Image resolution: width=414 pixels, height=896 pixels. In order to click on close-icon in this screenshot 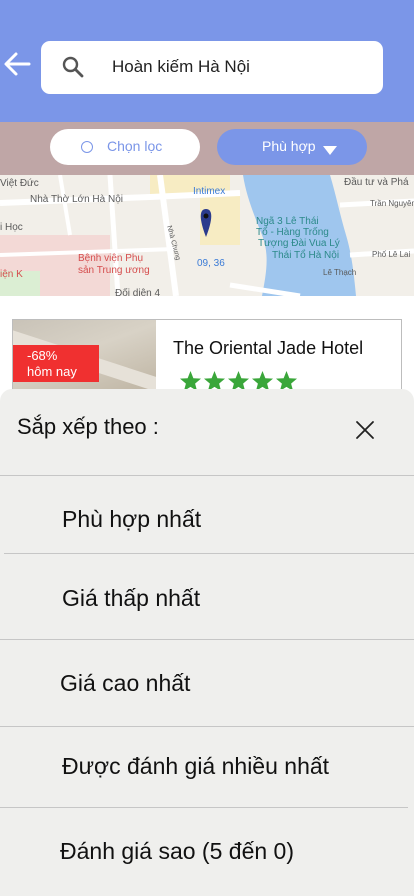, I will do `click(365, 430)`.